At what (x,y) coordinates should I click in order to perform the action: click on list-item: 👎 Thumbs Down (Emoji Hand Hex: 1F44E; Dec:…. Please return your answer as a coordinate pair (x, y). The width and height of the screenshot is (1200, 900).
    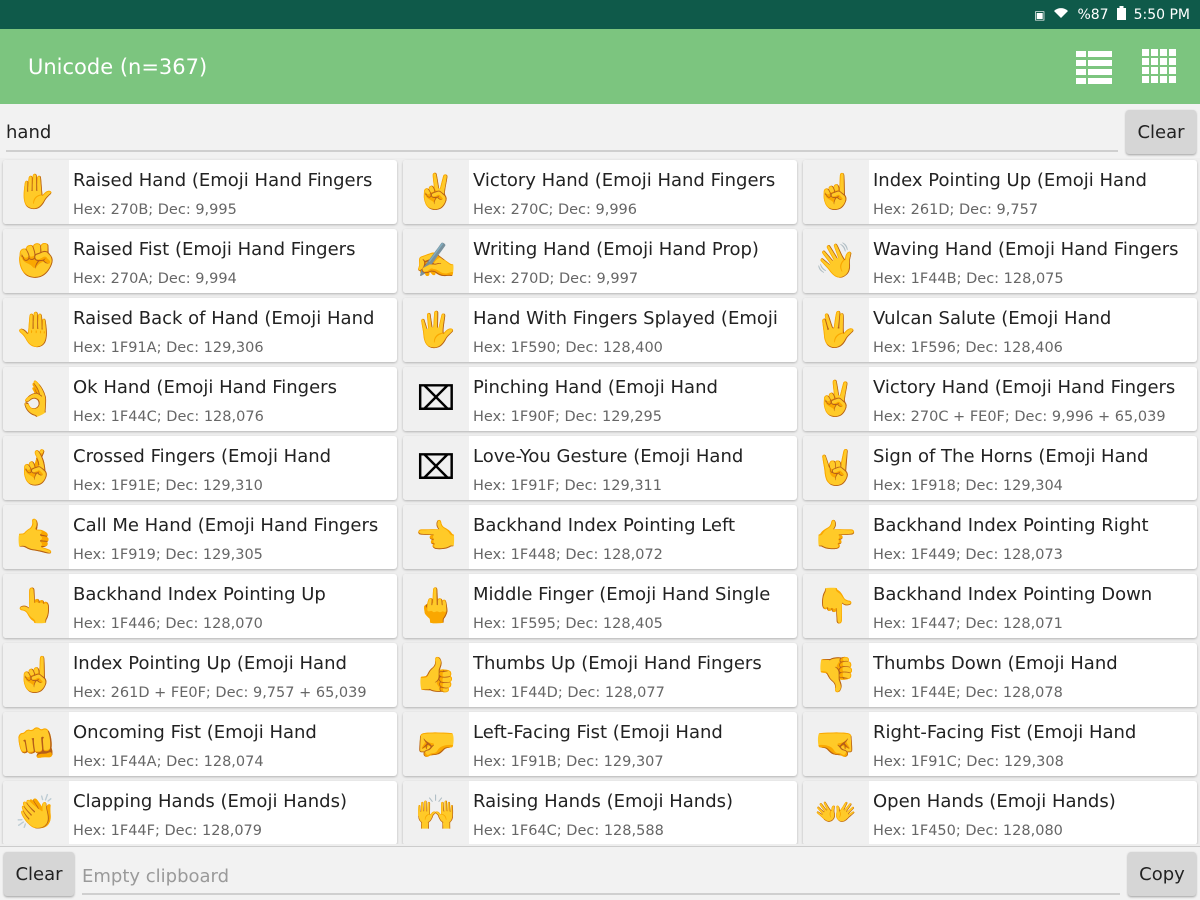
    Looking at the image, I should click on (1000, 675).